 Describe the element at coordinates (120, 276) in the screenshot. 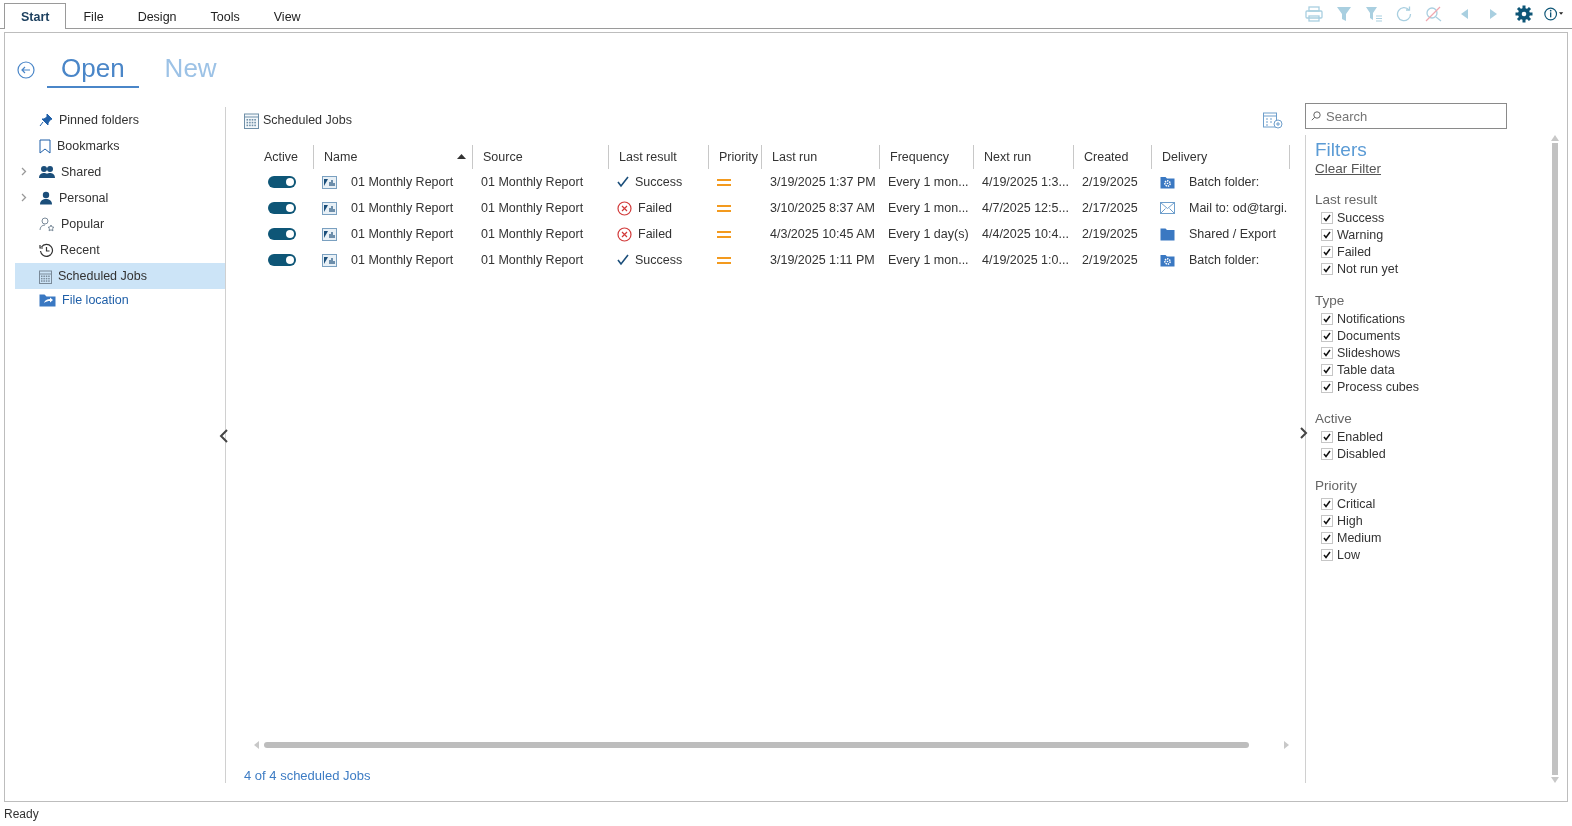

I see `sidebar-item: Scheduled Jobs` at that location.